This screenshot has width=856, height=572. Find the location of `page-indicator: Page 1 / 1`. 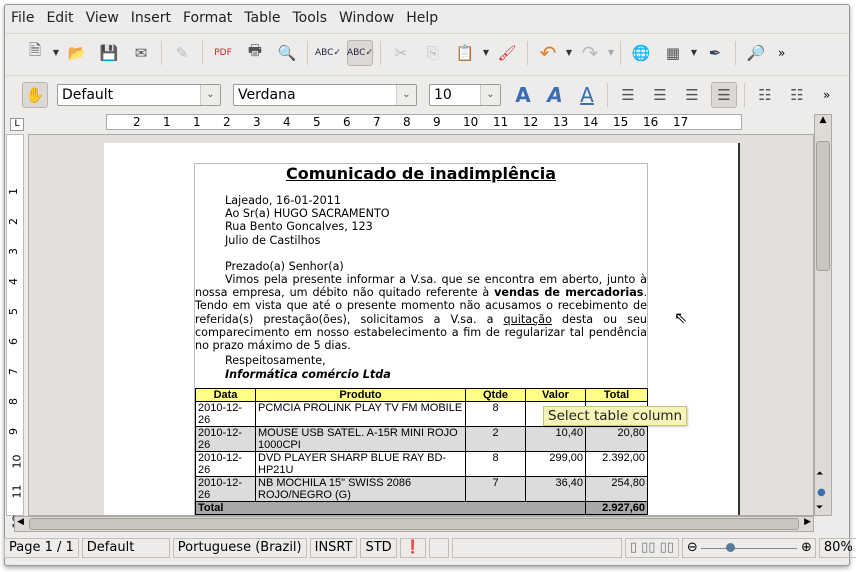

page-indicator: Page 1 / 1 is located at coordinates (41, 548).